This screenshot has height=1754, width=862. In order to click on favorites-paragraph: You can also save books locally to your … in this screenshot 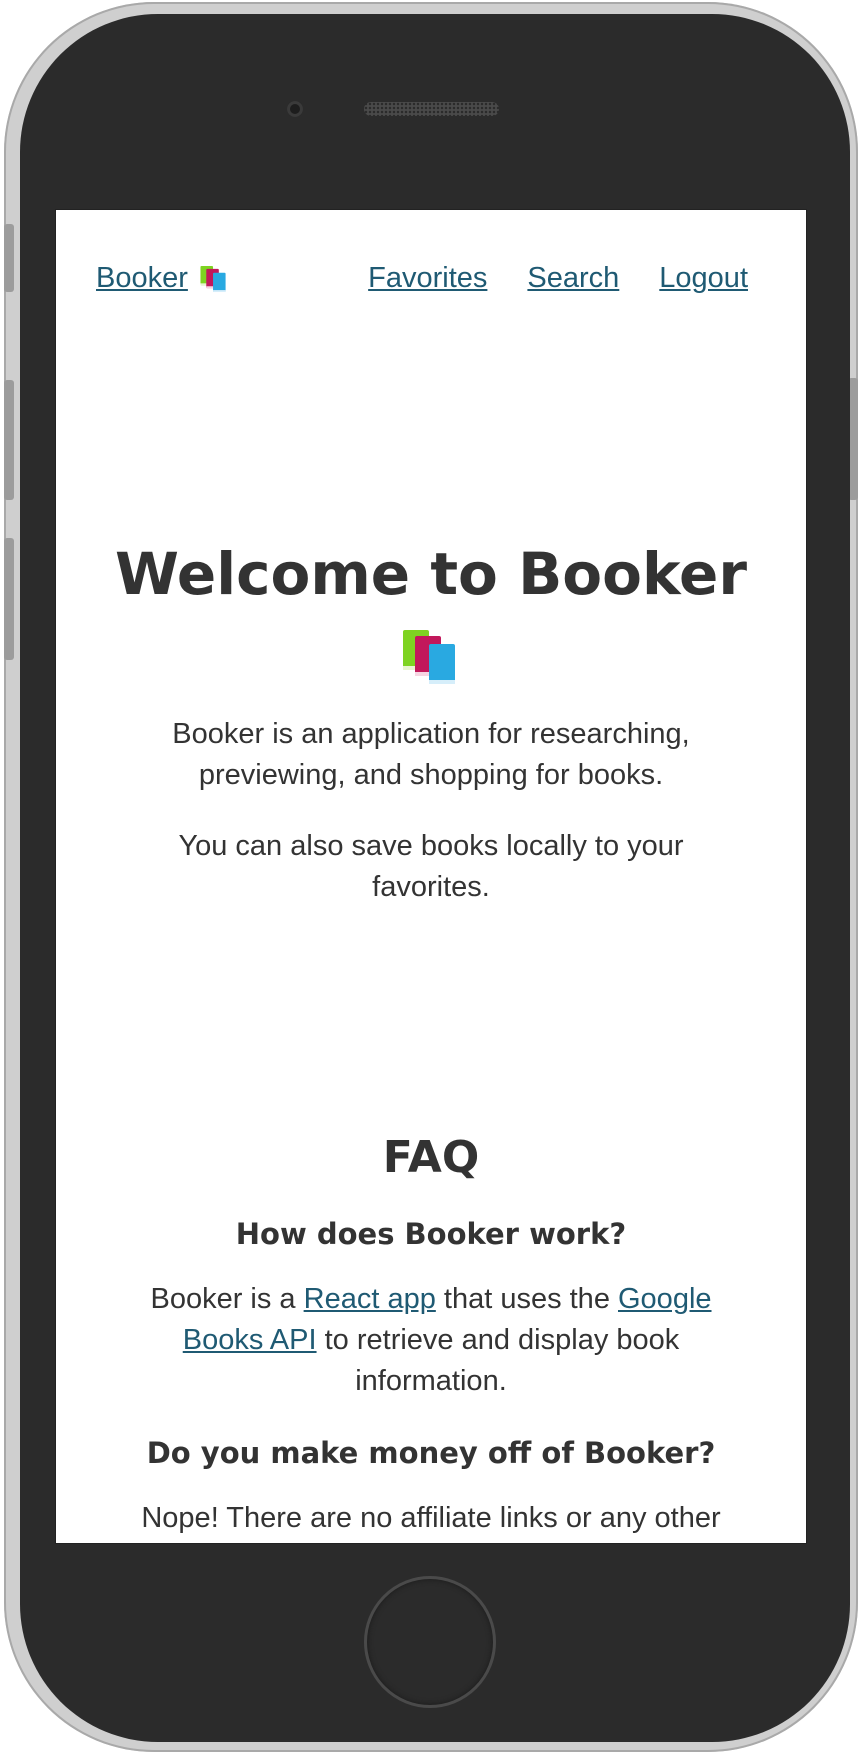, I will do `click(431, 866)`.